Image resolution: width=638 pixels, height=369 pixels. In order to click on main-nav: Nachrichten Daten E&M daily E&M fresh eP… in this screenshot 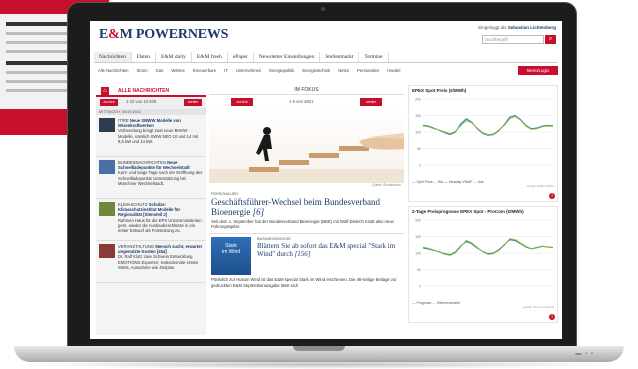, I will do `click(326, 57)`.